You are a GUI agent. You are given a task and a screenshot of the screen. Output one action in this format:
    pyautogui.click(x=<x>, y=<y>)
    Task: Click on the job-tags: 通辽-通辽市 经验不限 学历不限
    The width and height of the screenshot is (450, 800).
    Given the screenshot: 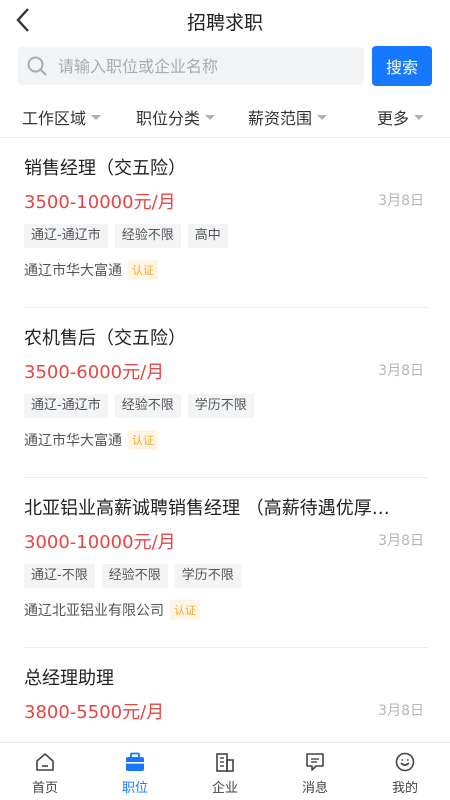 What is the action you would take?
    pyautogui.click(x=142, y=406)
    